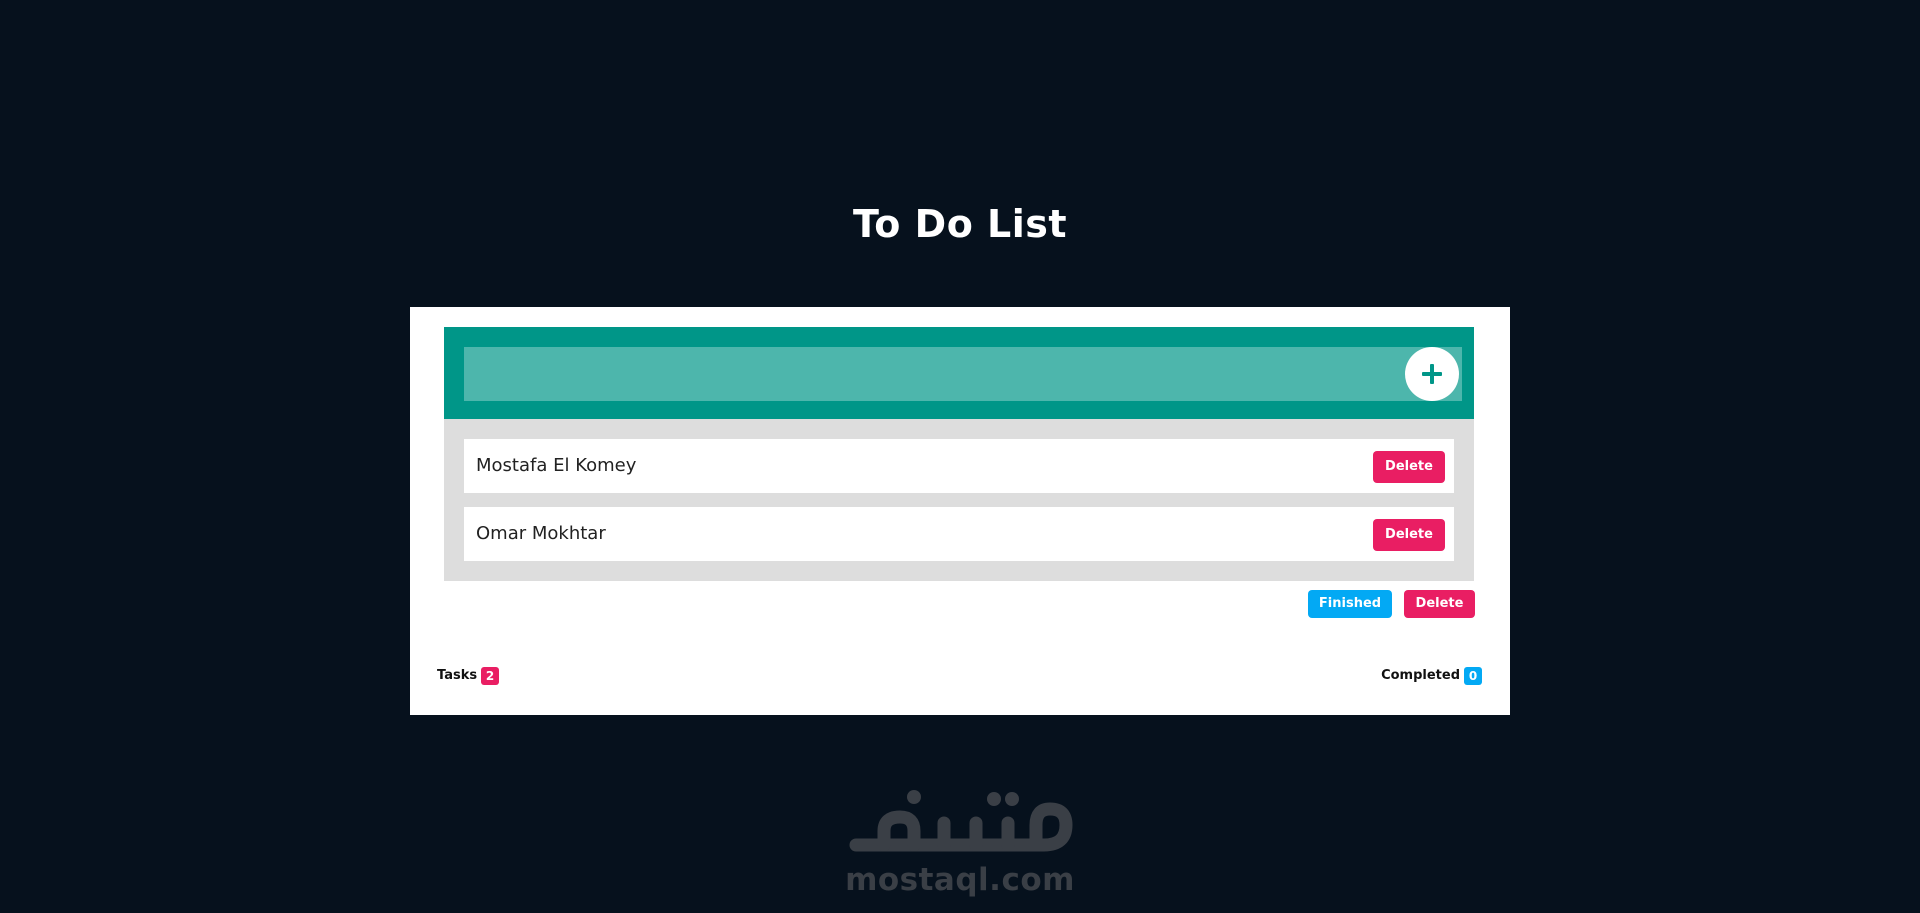 This screenshot has width=1920, height=913. I want to click on page-title: To Do List, so click(960, 224).